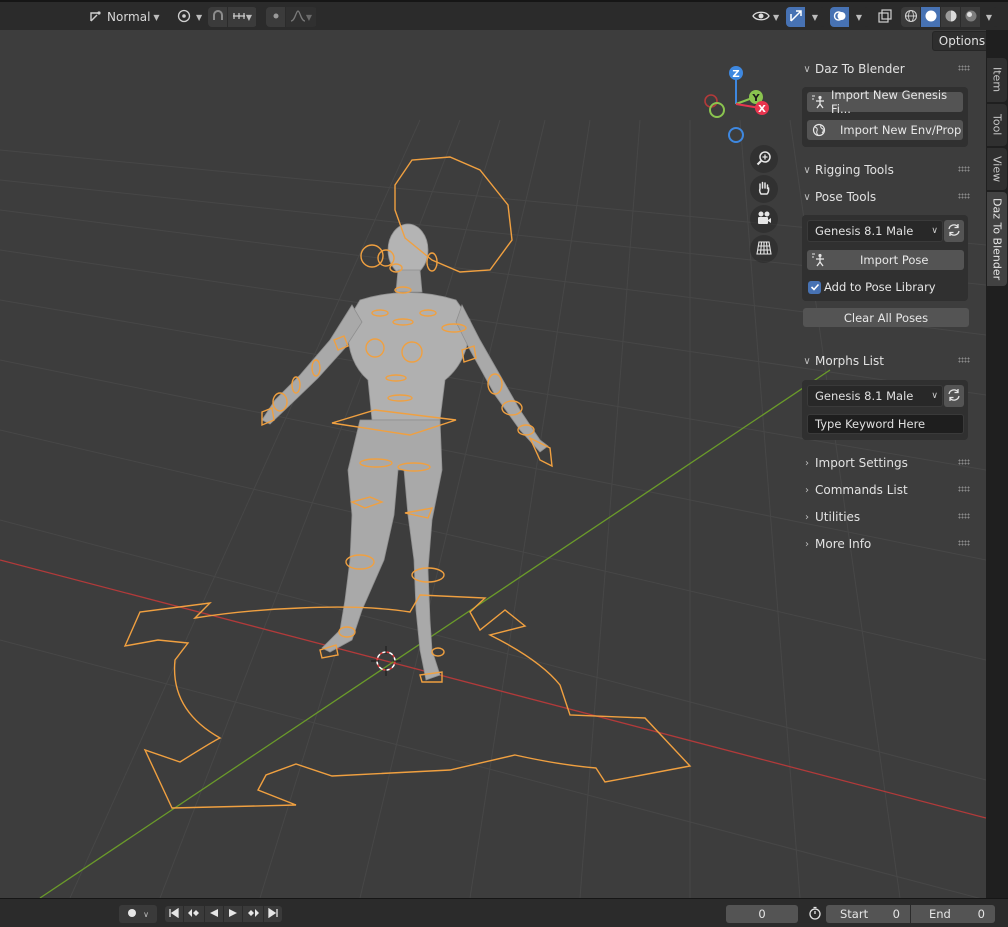  Describe the element at coordinates (970, 17) in the screenshot. I see `shading-rendered-button` at that location.